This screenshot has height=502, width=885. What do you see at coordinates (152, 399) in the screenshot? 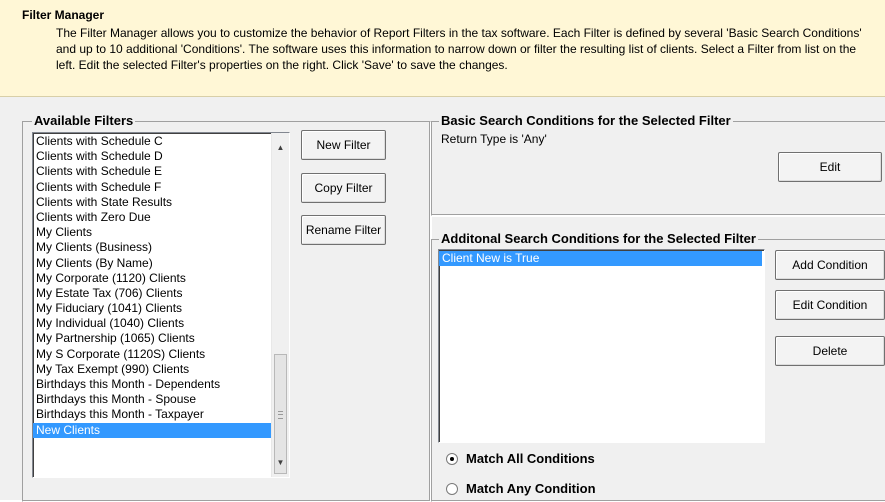
I see `filter-list-item: Birthdays this Month - Spouse` at bounding box center [152, 399].